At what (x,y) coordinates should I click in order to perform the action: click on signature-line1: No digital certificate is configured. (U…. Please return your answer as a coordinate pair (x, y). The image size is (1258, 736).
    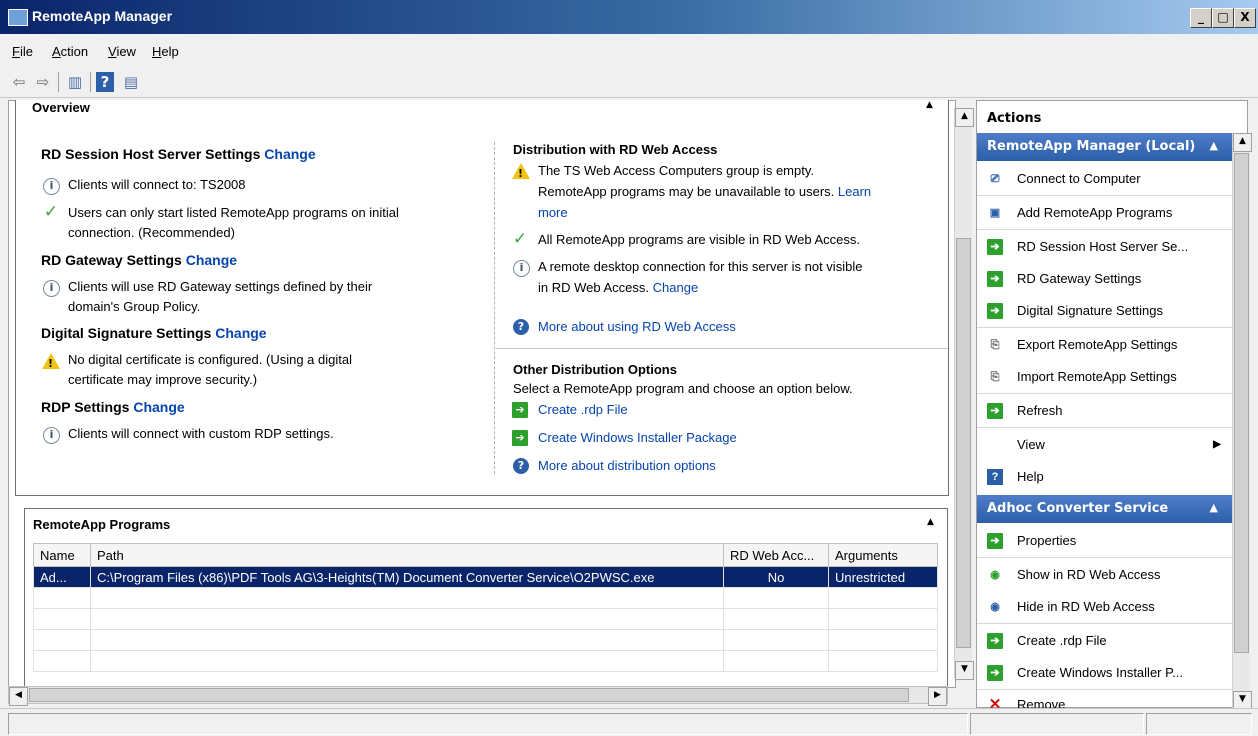
    Looking at the image, I should click on (210, 359).